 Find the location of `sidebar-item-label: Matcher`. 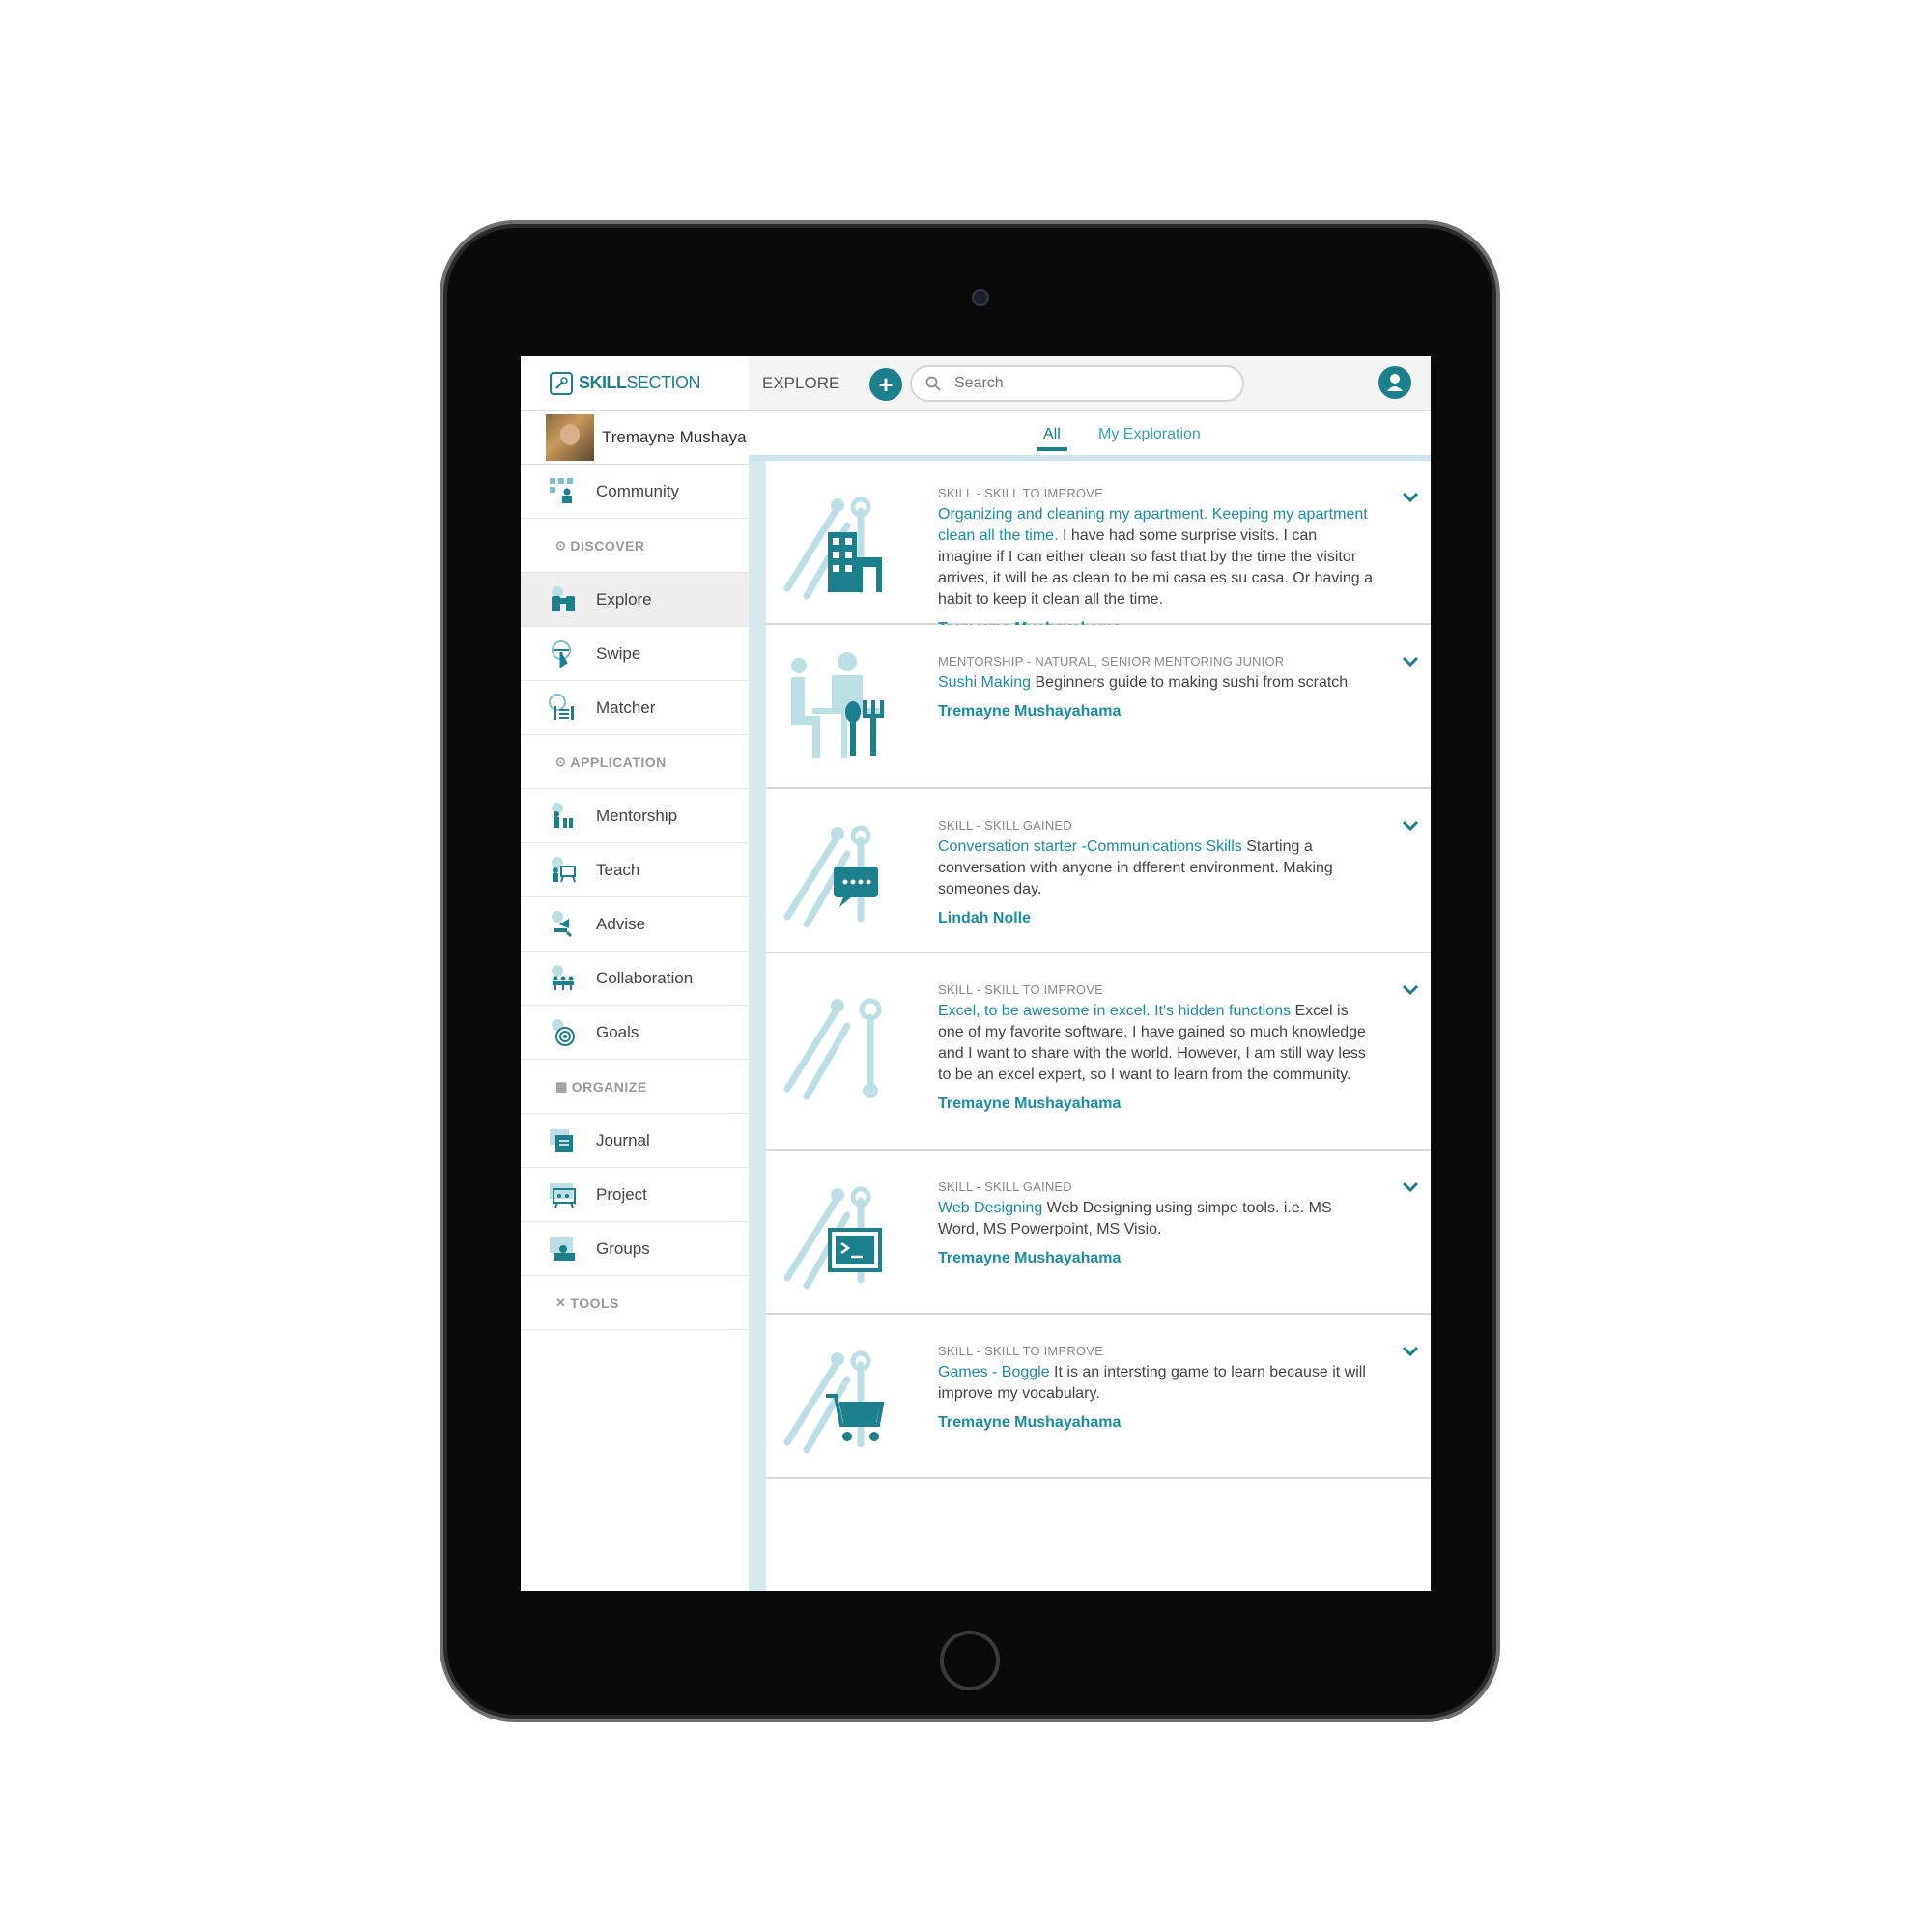

sidebar-item-label: Matcher is located at coordinates (626, 707).